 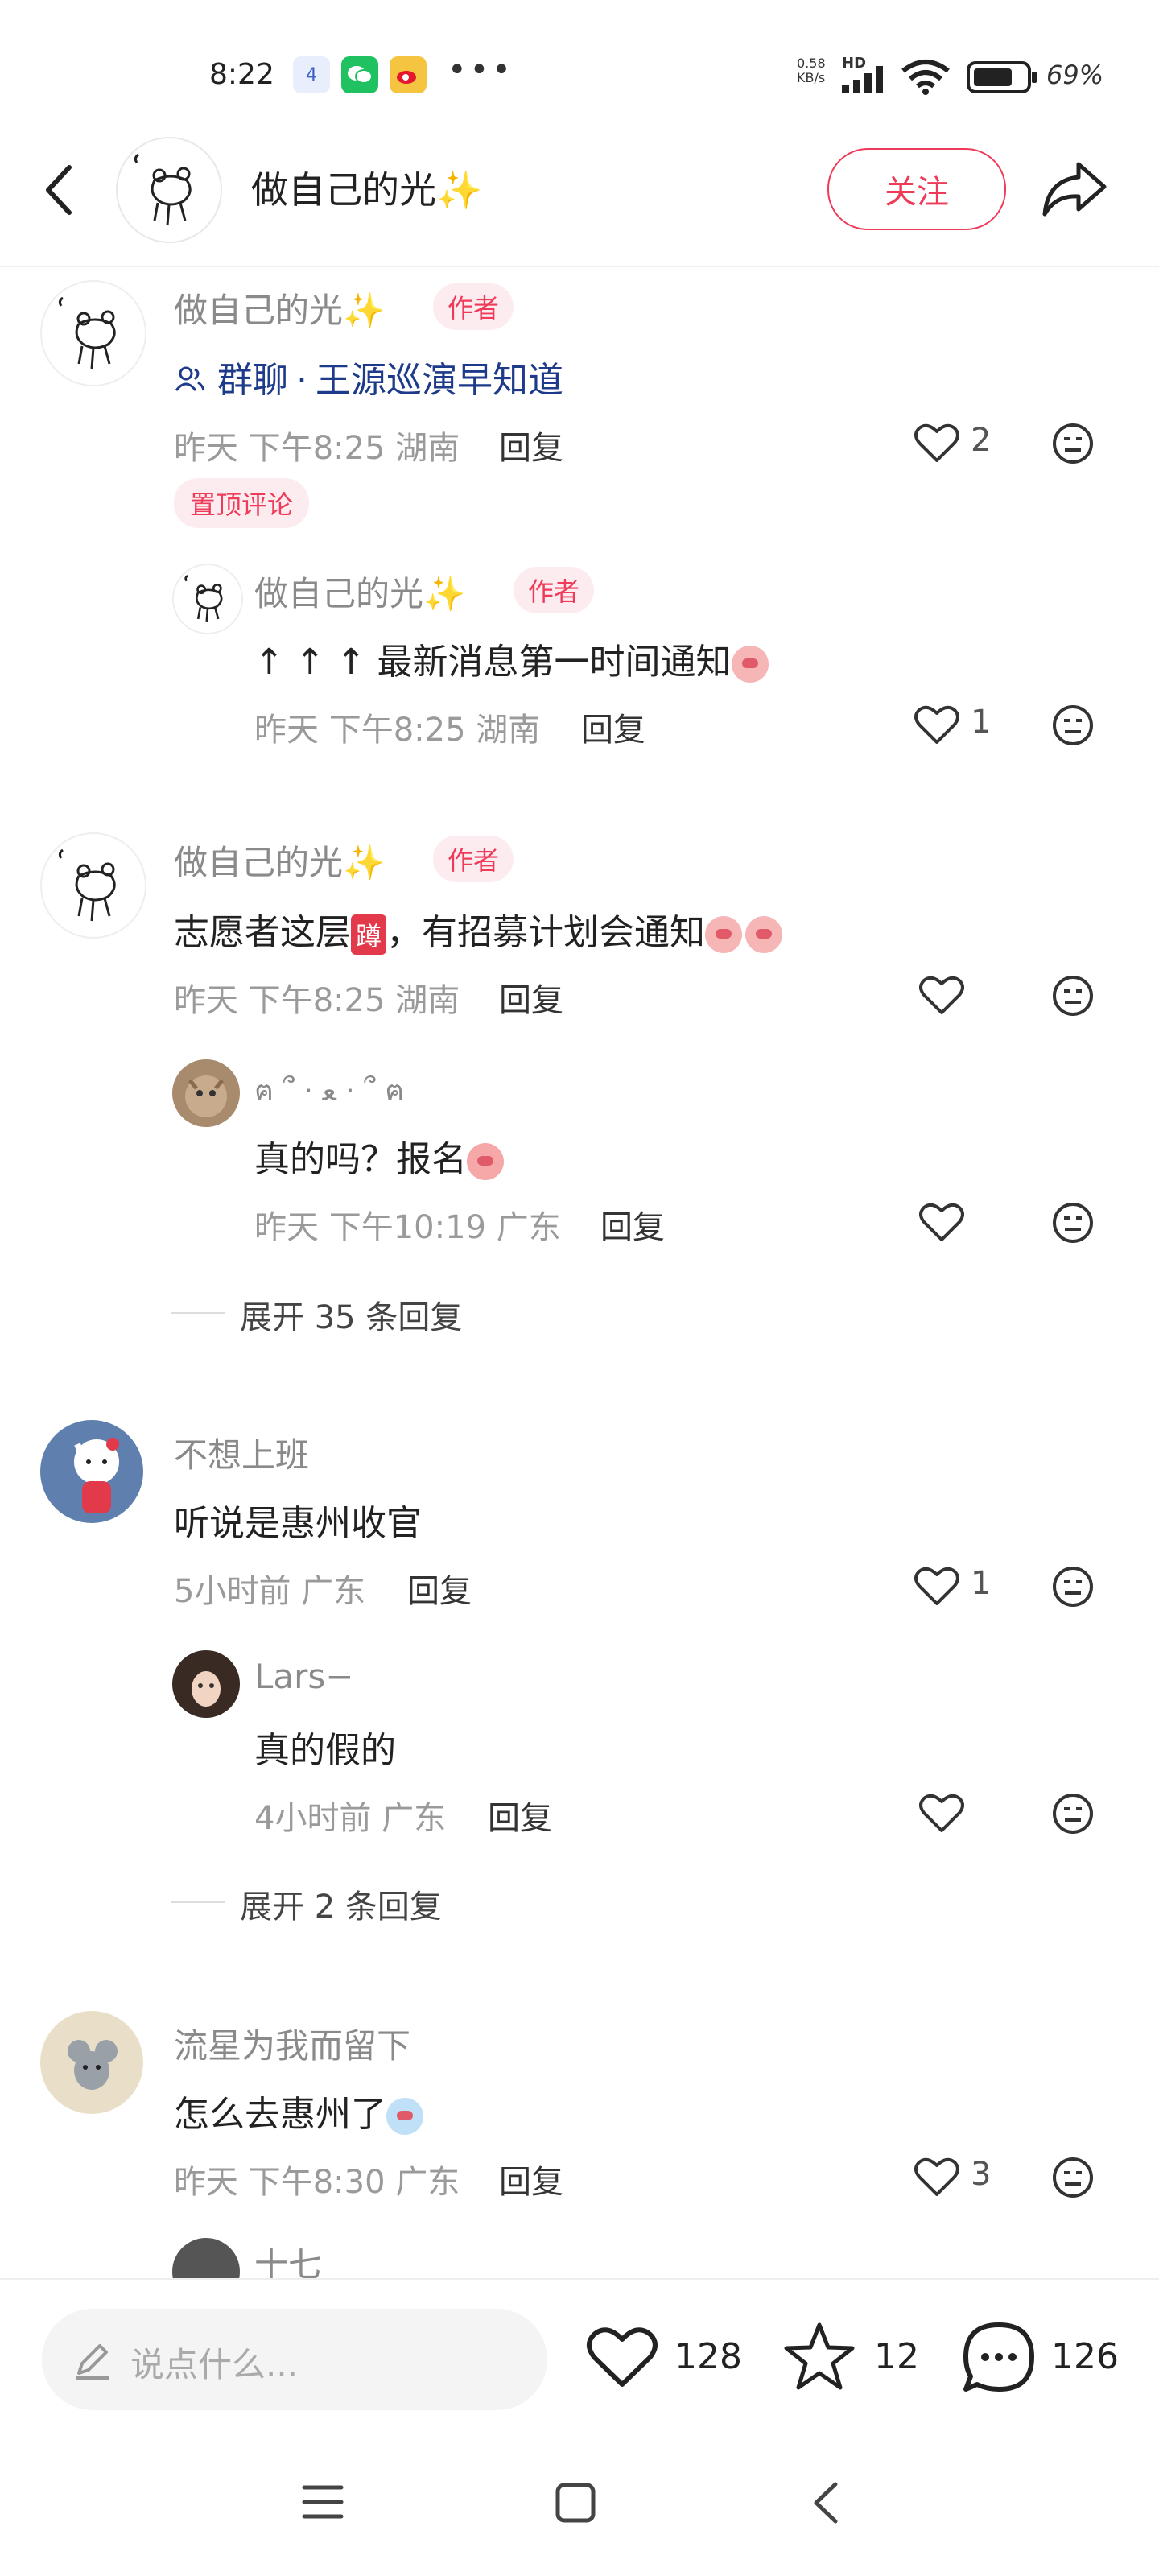 What do you see at coordinates (916, 189) in the screenshot?
I see `follow-button: 关注` at bounding box center [916, 189].